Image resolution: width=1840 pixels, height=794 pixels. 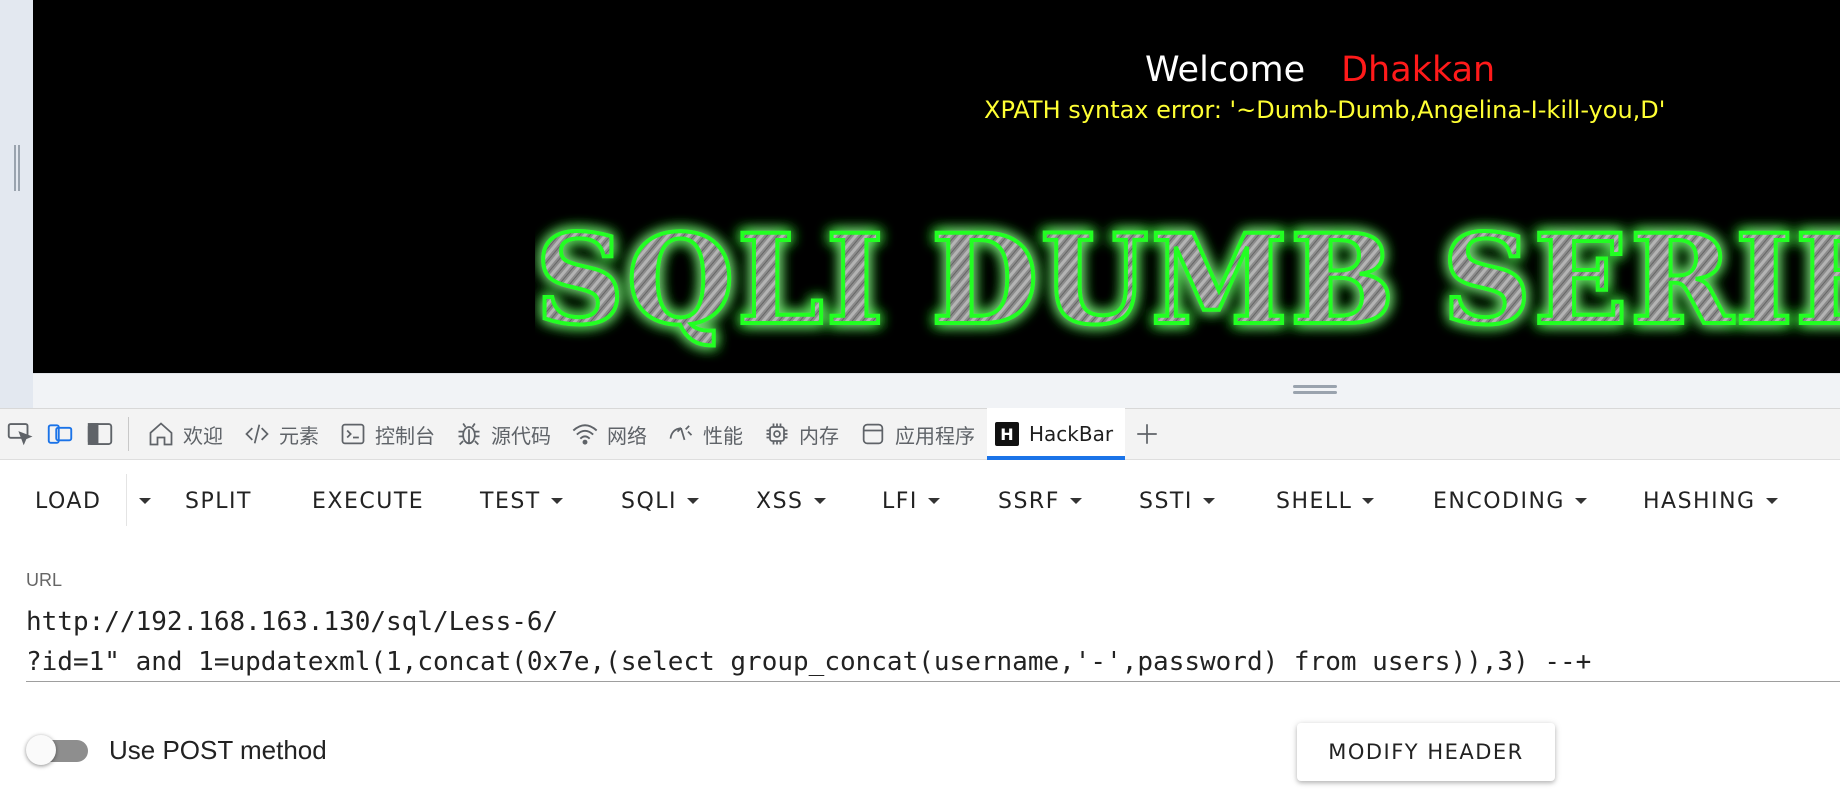 I want to click on resize-handle-icon, so click(x=1315, y=390).